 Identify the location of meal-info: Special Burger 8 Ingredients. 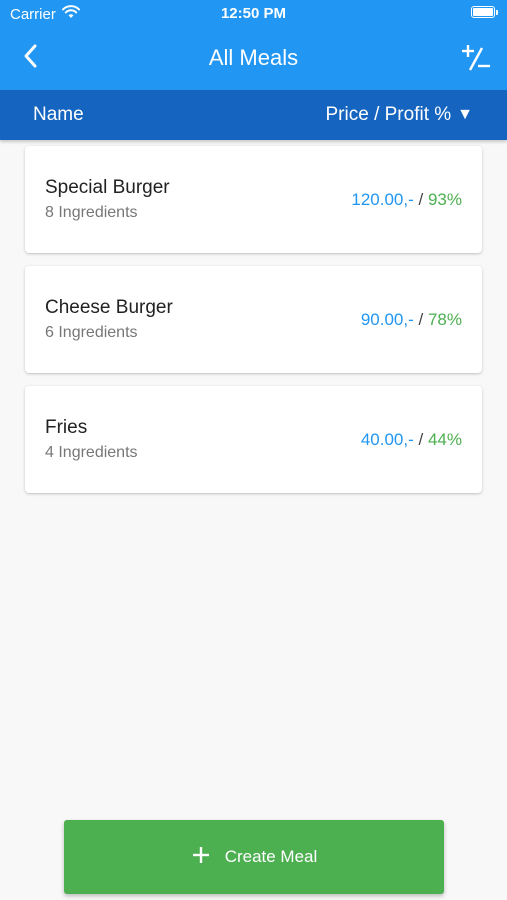
(107, 199).